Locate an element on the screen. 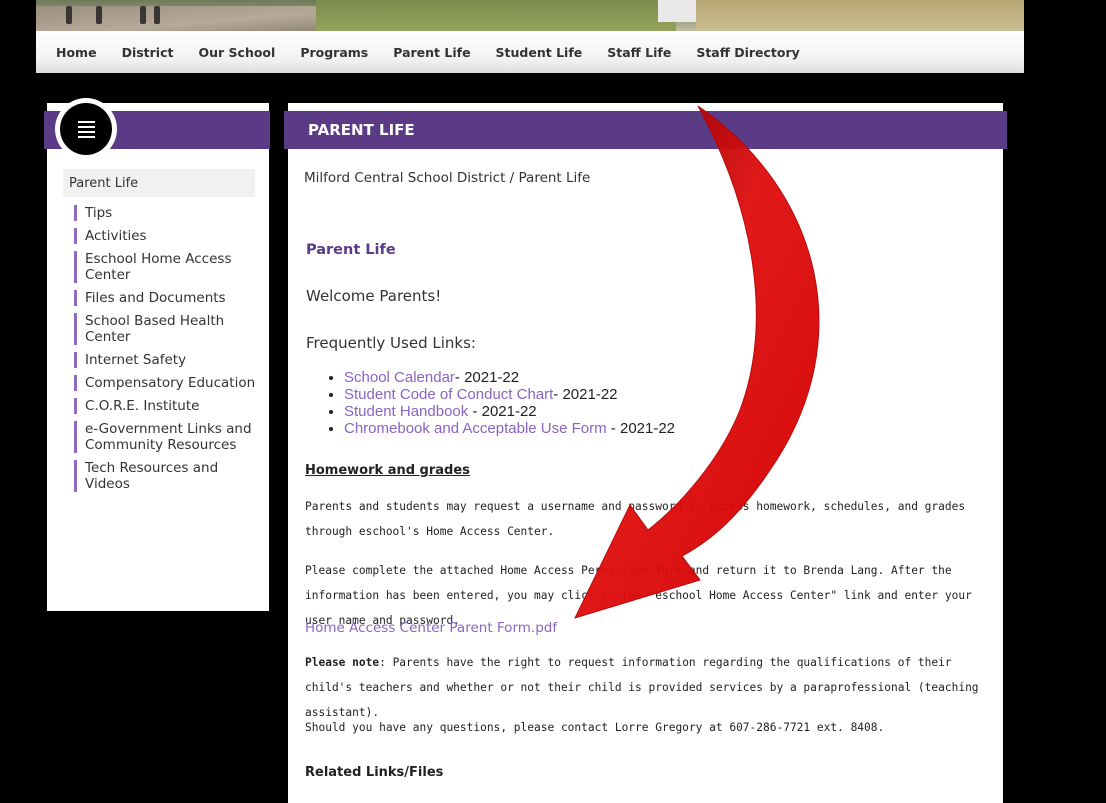  sidebar-item-tech-resources: Tech Resources and Videos is located at coordinates (167, 476).